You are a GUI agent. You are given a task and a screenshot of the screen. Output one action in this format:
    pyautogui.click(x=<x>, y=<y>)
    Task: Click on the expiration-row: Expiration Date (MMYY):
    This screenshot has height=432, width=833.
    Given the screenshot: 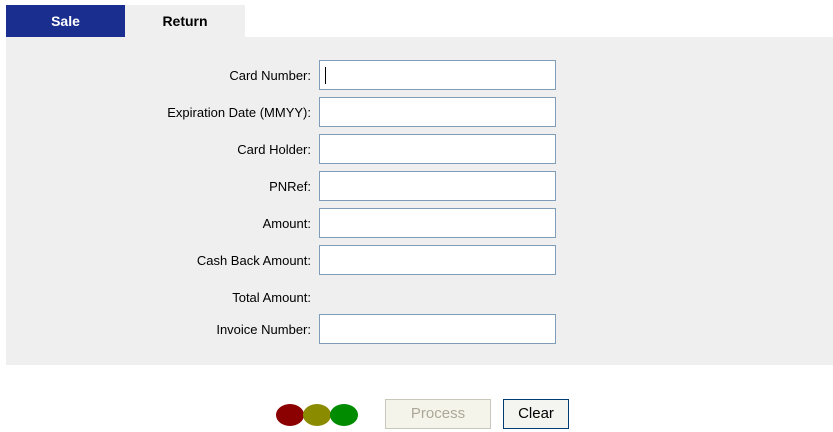 What is the action you would take?
    pyautogui.click(x=419, y=112)
    